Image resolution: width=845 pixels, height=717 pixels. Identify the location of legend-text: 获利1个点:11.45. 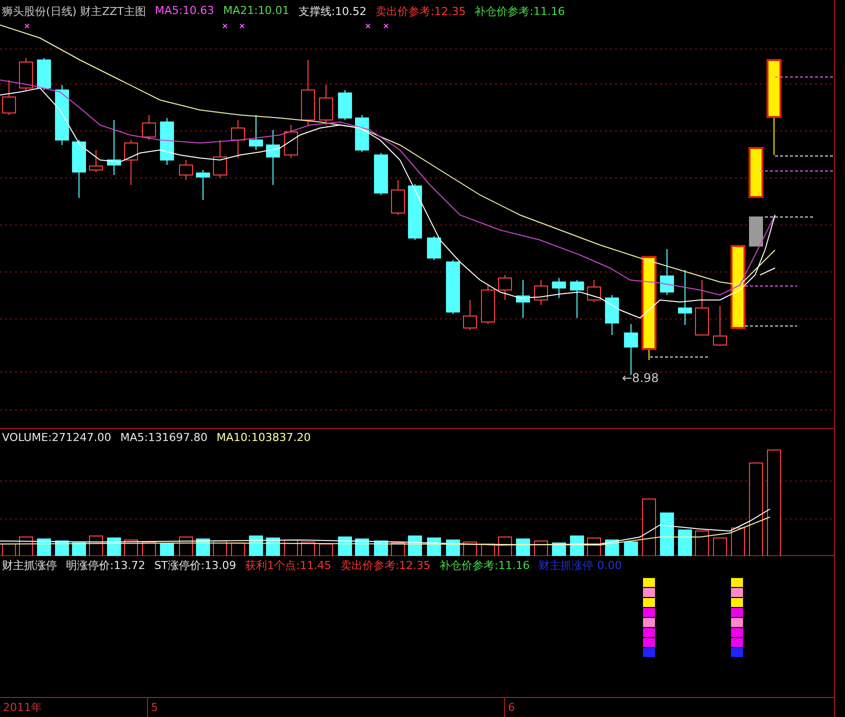
(288, 565).